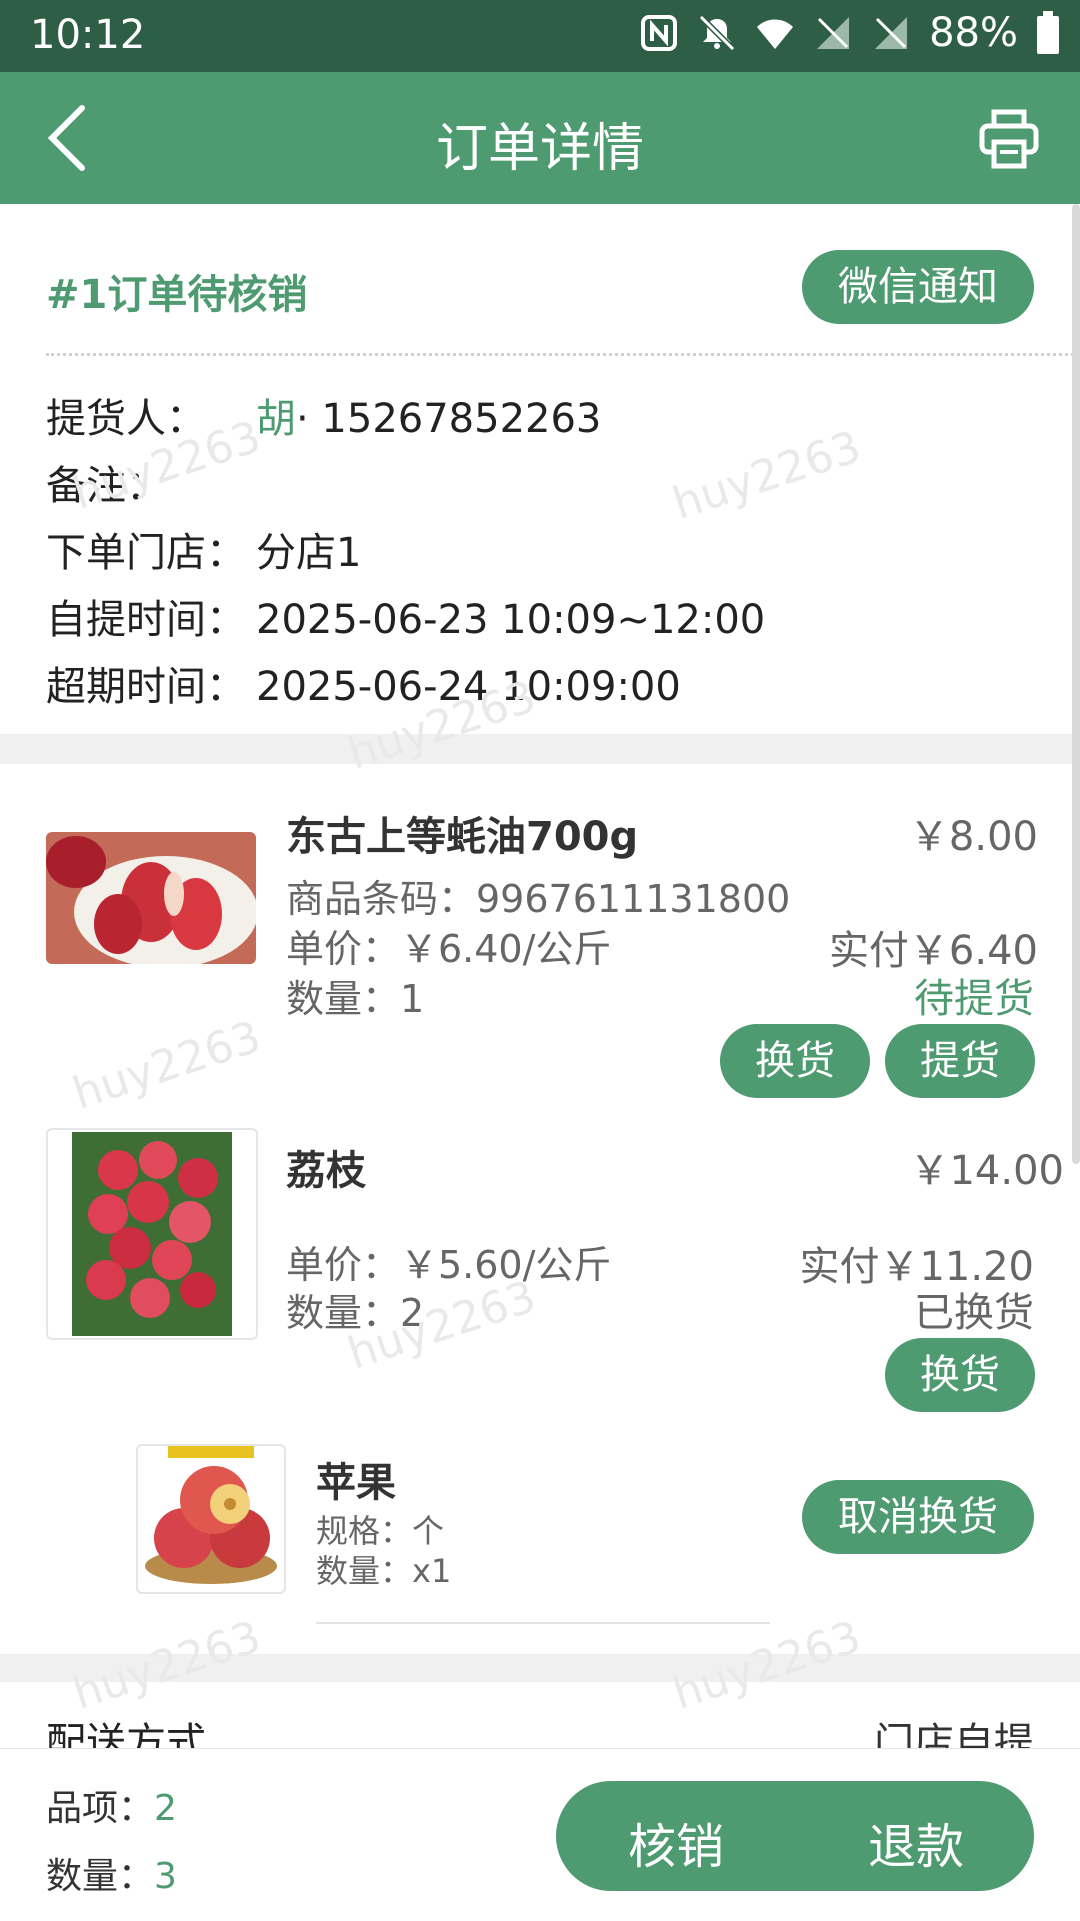 The width and height of the screenshot is (1080, 1921). I want to click on product-barcode: 商品条码：9967611131800, so click(538, 899).